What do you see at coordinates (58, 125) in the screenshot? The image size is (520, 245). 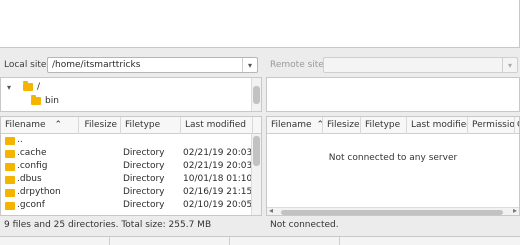 I see `sort-ascending-icon: ⌃` at bounding box center [58, 125].